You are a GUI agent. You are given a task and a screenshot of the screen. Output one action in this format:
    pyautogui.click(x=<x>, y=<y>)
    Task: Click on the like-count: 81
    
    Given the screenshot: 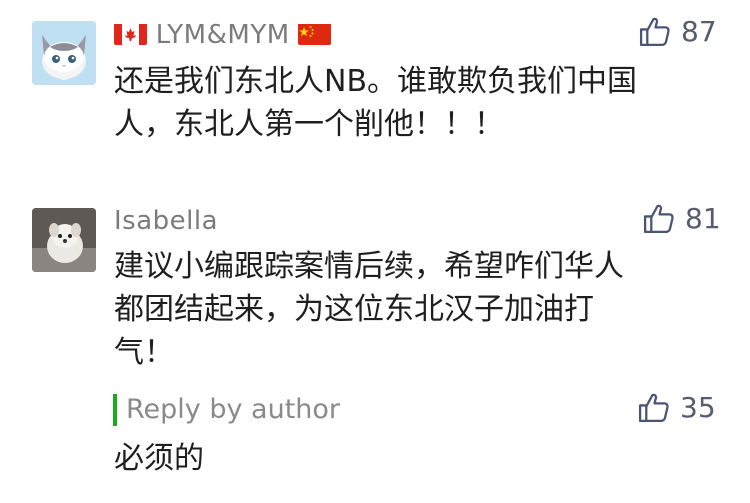 What is the action you would take?
    pyautogui.click(x=703, y=218)
    